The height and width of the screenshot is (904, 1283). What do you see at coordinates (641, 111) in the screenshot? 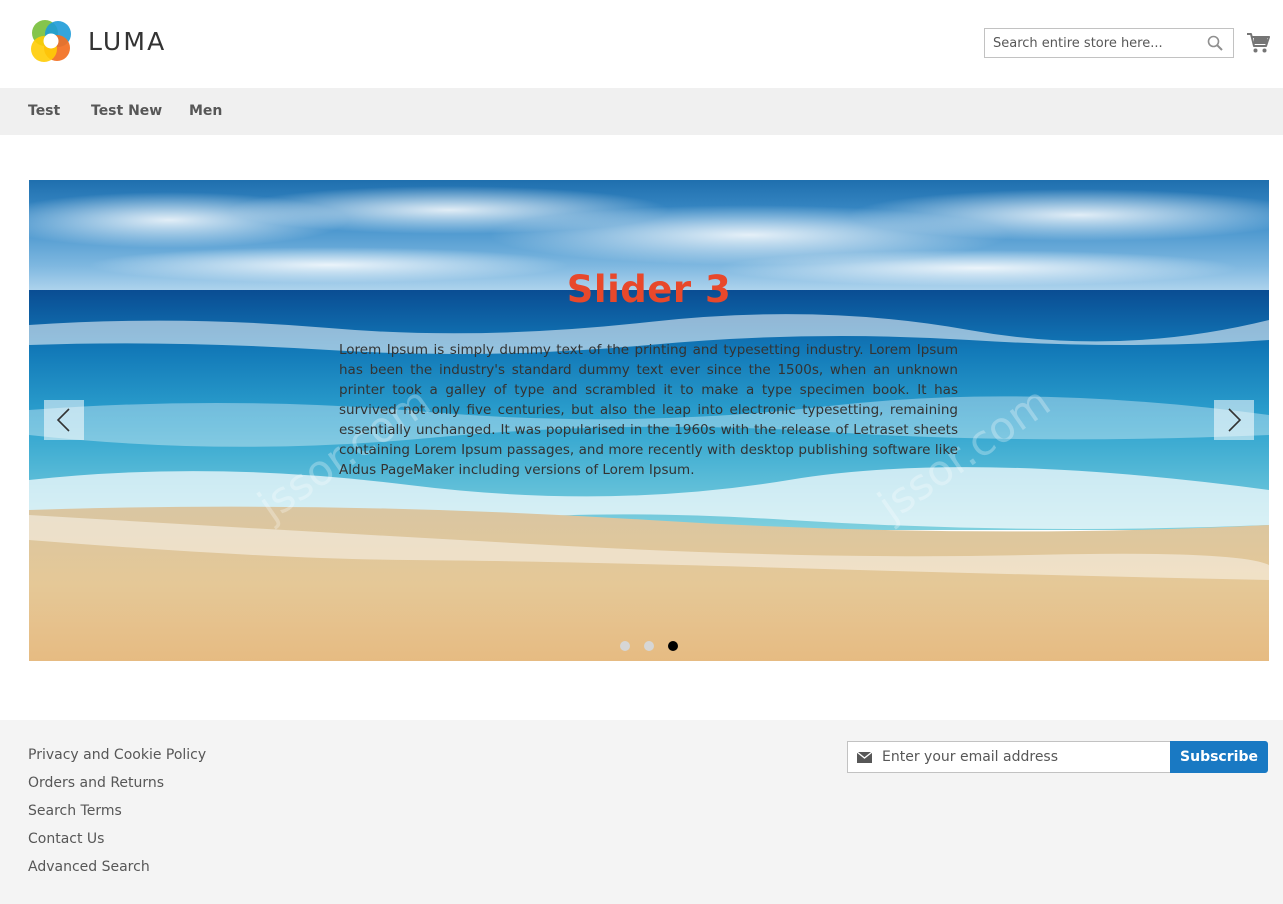
I see `main-navigation: Test Test New Men` at bounding box center [641, 111].